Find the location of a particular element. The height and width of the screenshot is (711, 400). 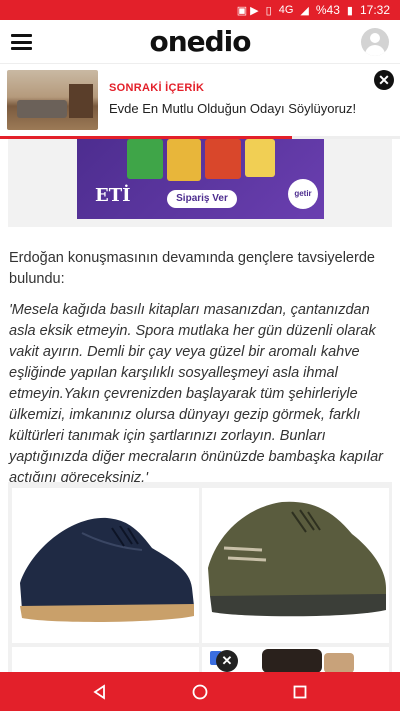

site-logo: onedio is located at coordinates (200, 41).